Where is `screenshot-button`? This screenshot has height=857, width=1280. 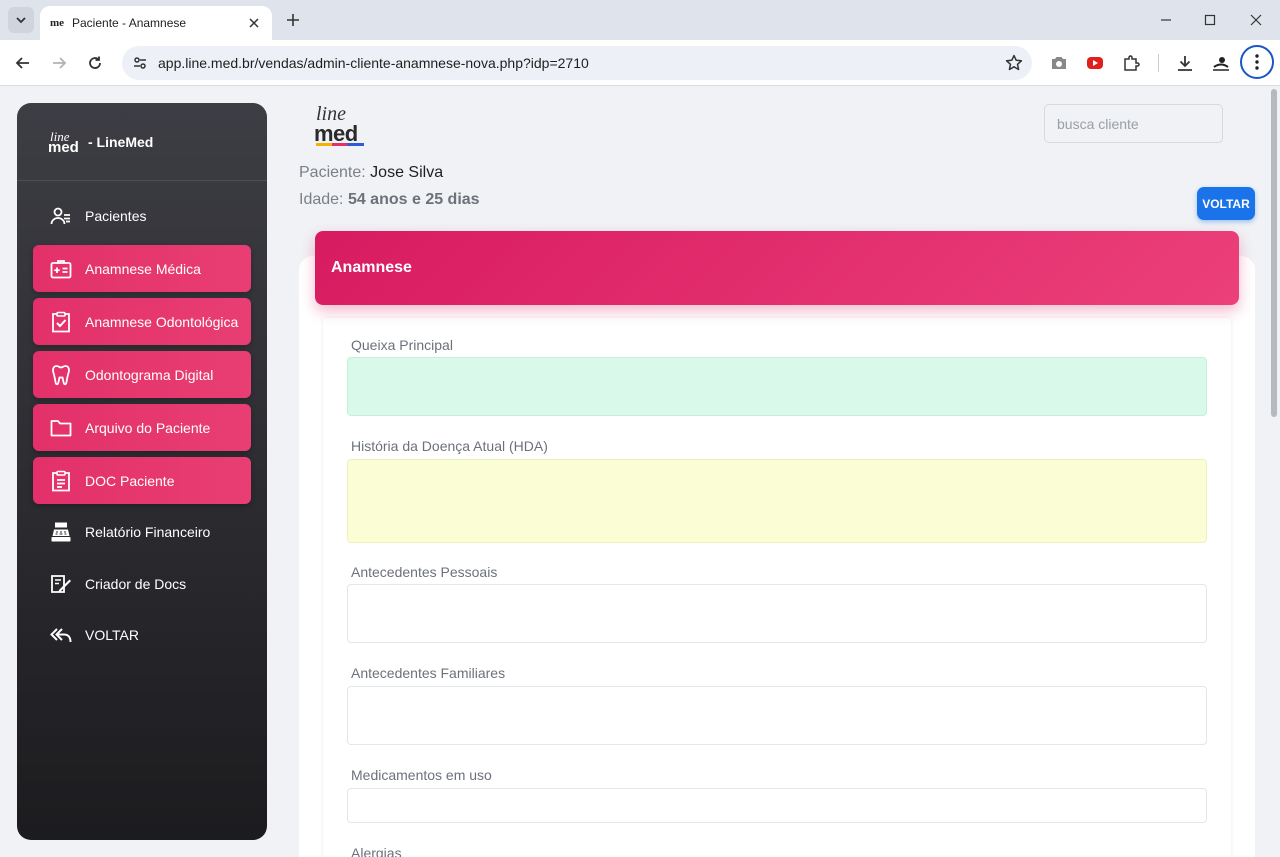
screenshot-button is located at coordinates (1059, 63).